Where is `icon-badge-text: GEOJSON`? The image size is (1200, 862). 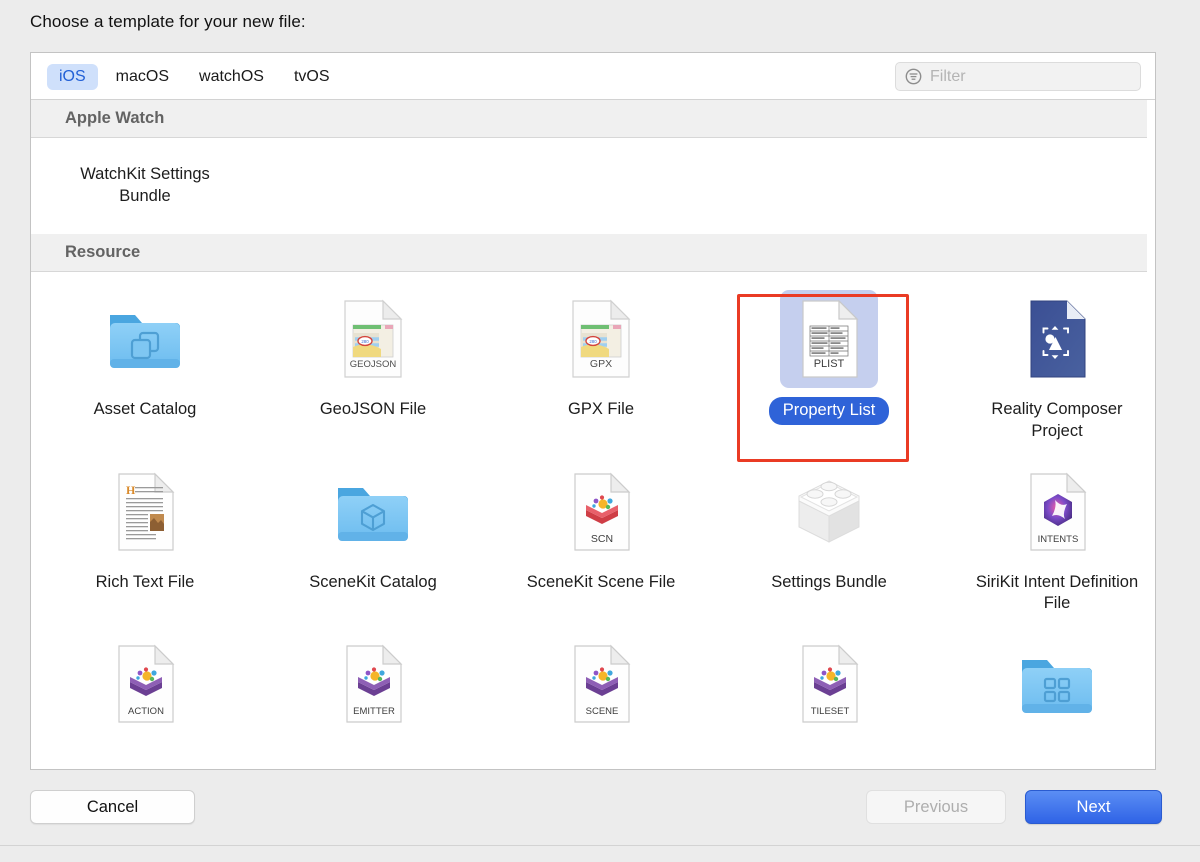
icon-badge-text: GEOJSON is located at coordinates (373, 364).